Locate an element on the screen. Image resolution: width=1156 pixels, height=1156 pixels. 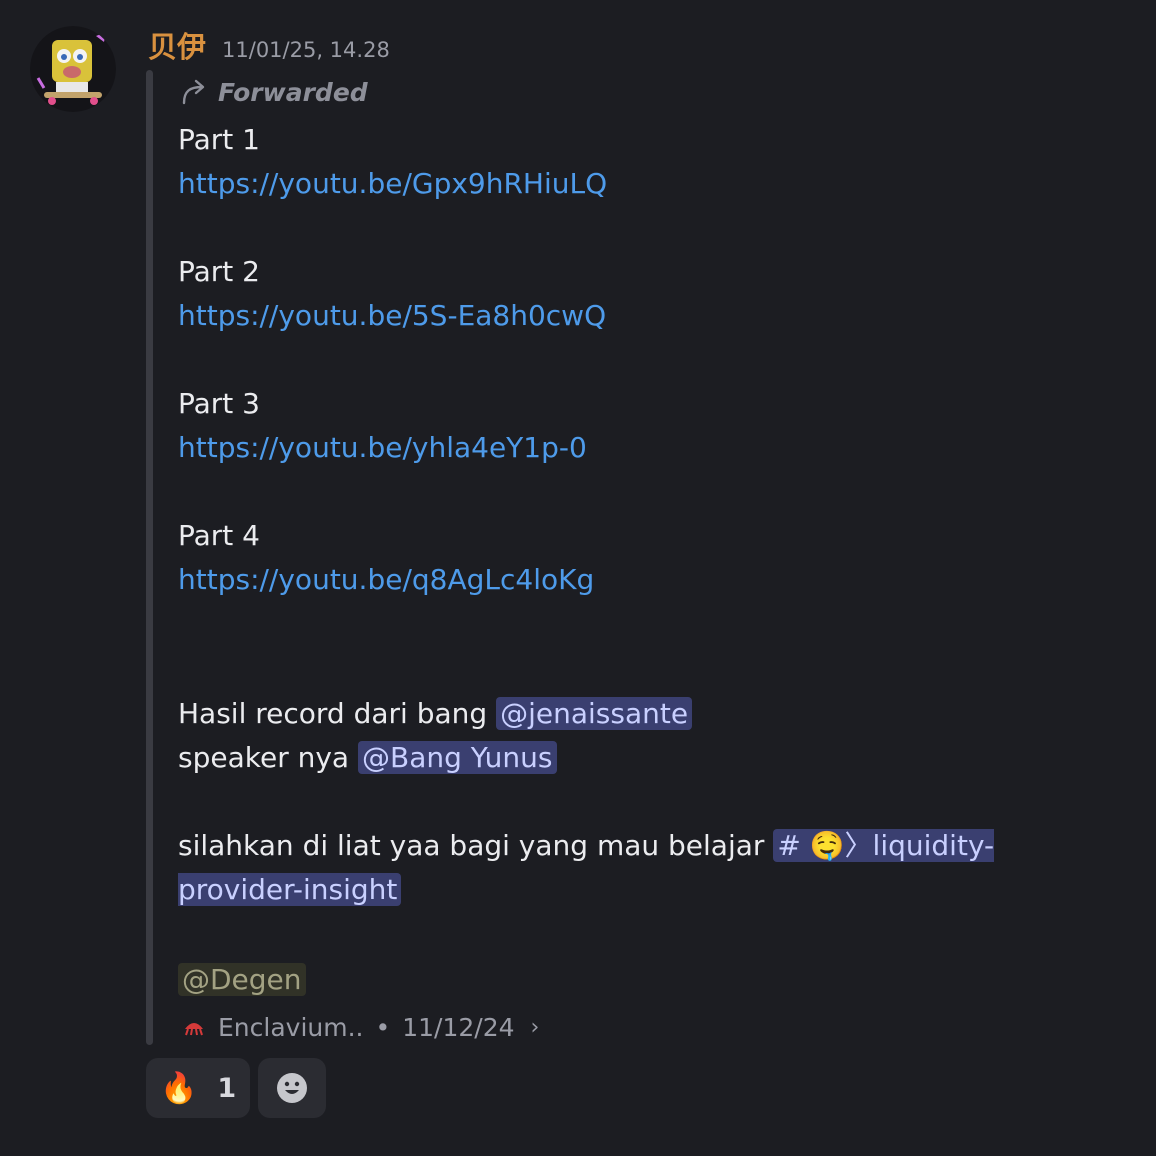
reactions-bar: 🔥 1 is located at coordinates (236, 1088).